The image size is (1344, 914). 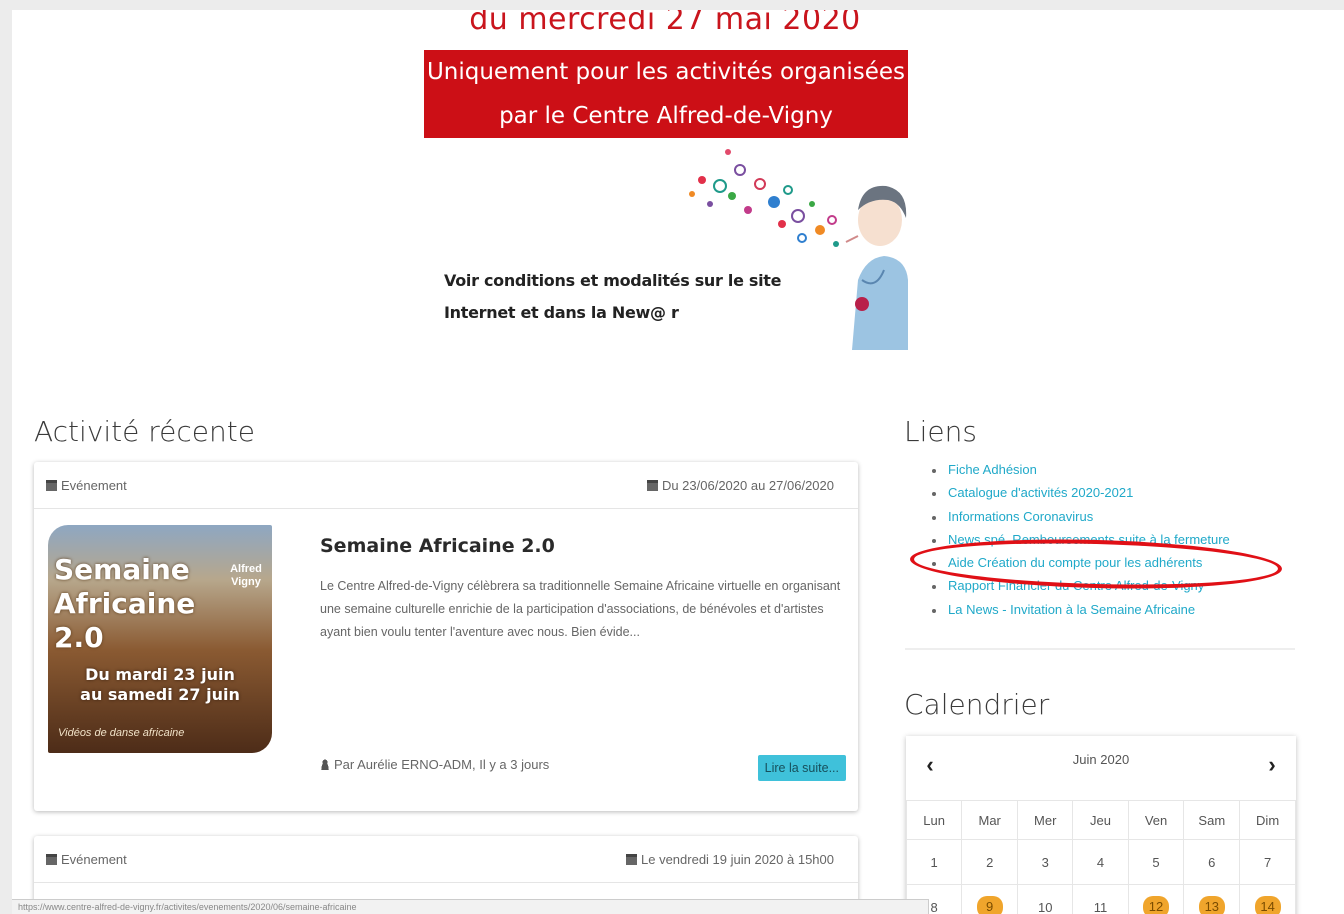 I want to click on calendar-day: 12, so click(x=1156, y=899).